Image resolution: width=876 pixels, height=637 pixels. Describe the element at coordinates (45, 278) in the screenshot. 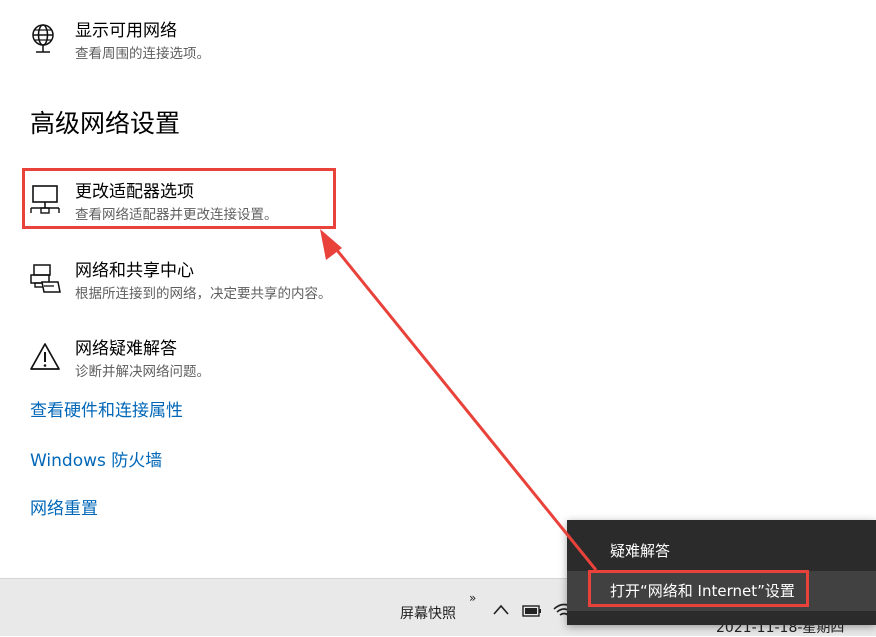

I see `sharing-center-icon` at that location.